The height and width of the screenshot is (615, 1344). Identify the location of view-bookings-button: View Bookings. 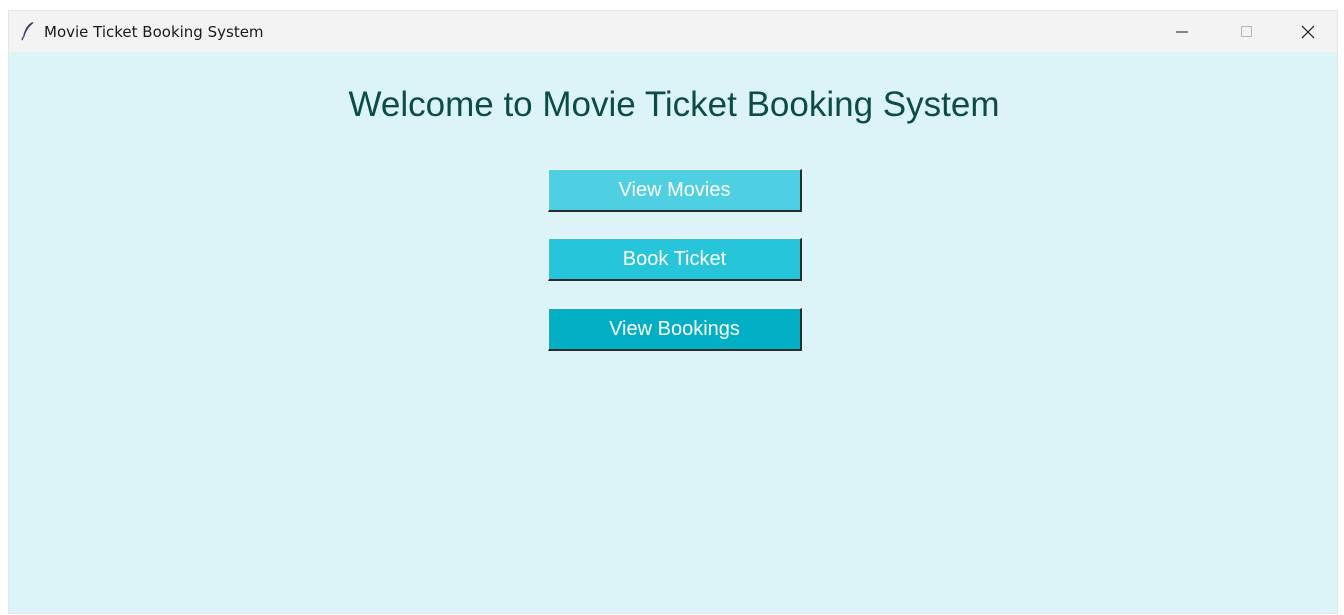
(675, 329).